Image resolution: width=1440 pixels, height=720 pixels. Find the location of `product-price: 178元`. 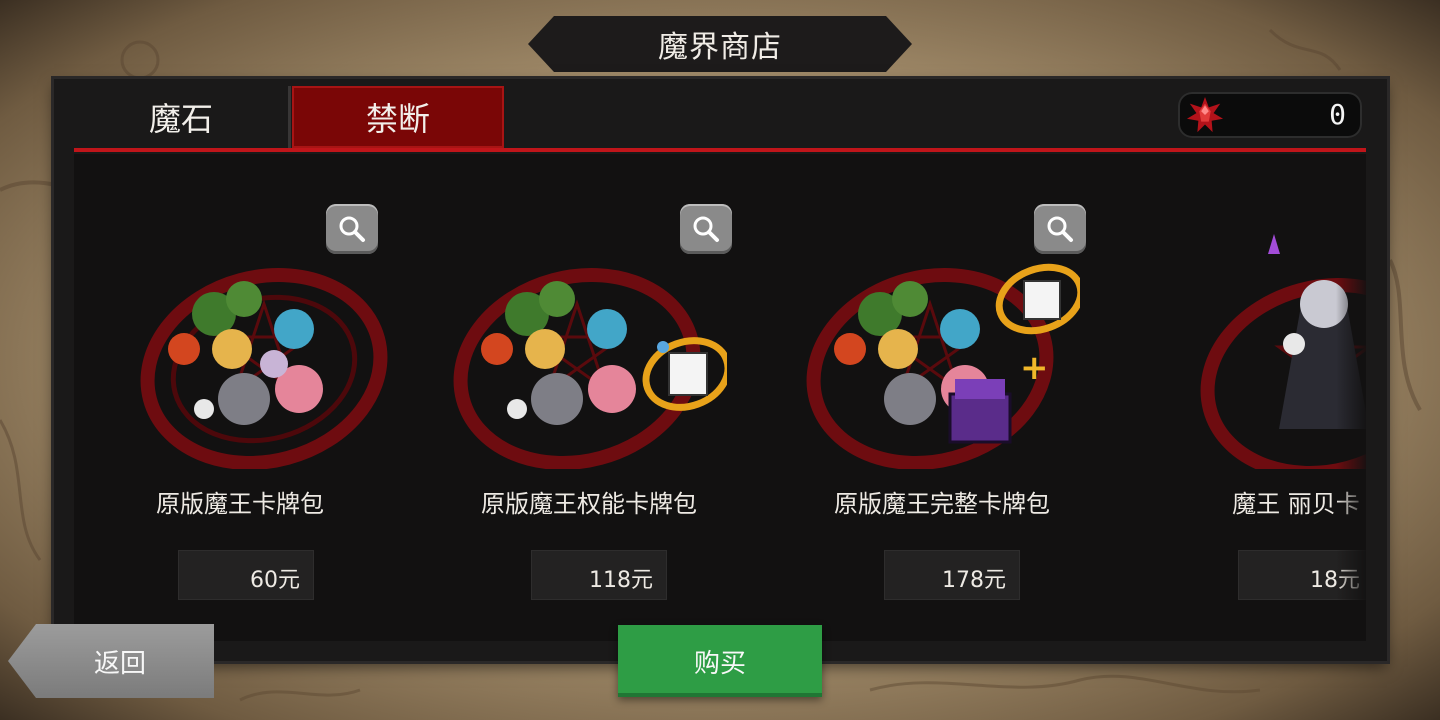

product-price: 178元 is located at coordinates (974, 580).